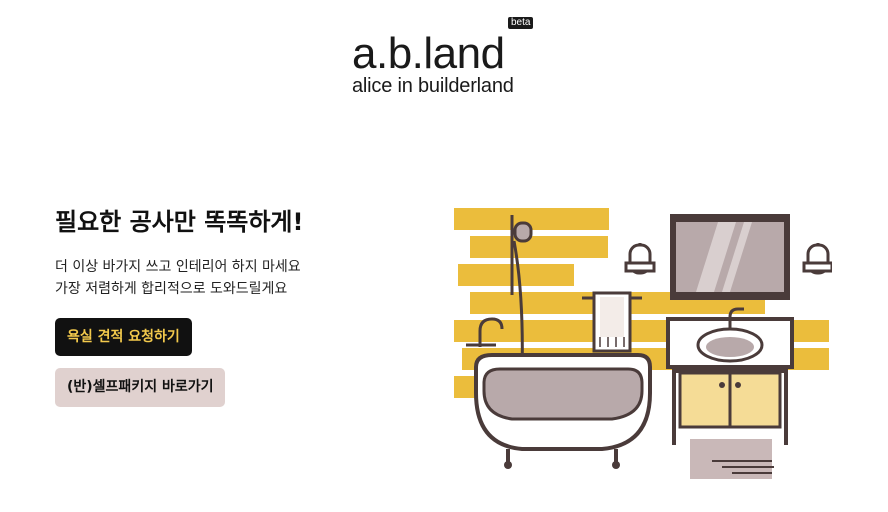 This screenshot has height=512, width=888. I want to click on request-bathroom-quote-button: 욕실 견적 요청하기, so click(123, 337).